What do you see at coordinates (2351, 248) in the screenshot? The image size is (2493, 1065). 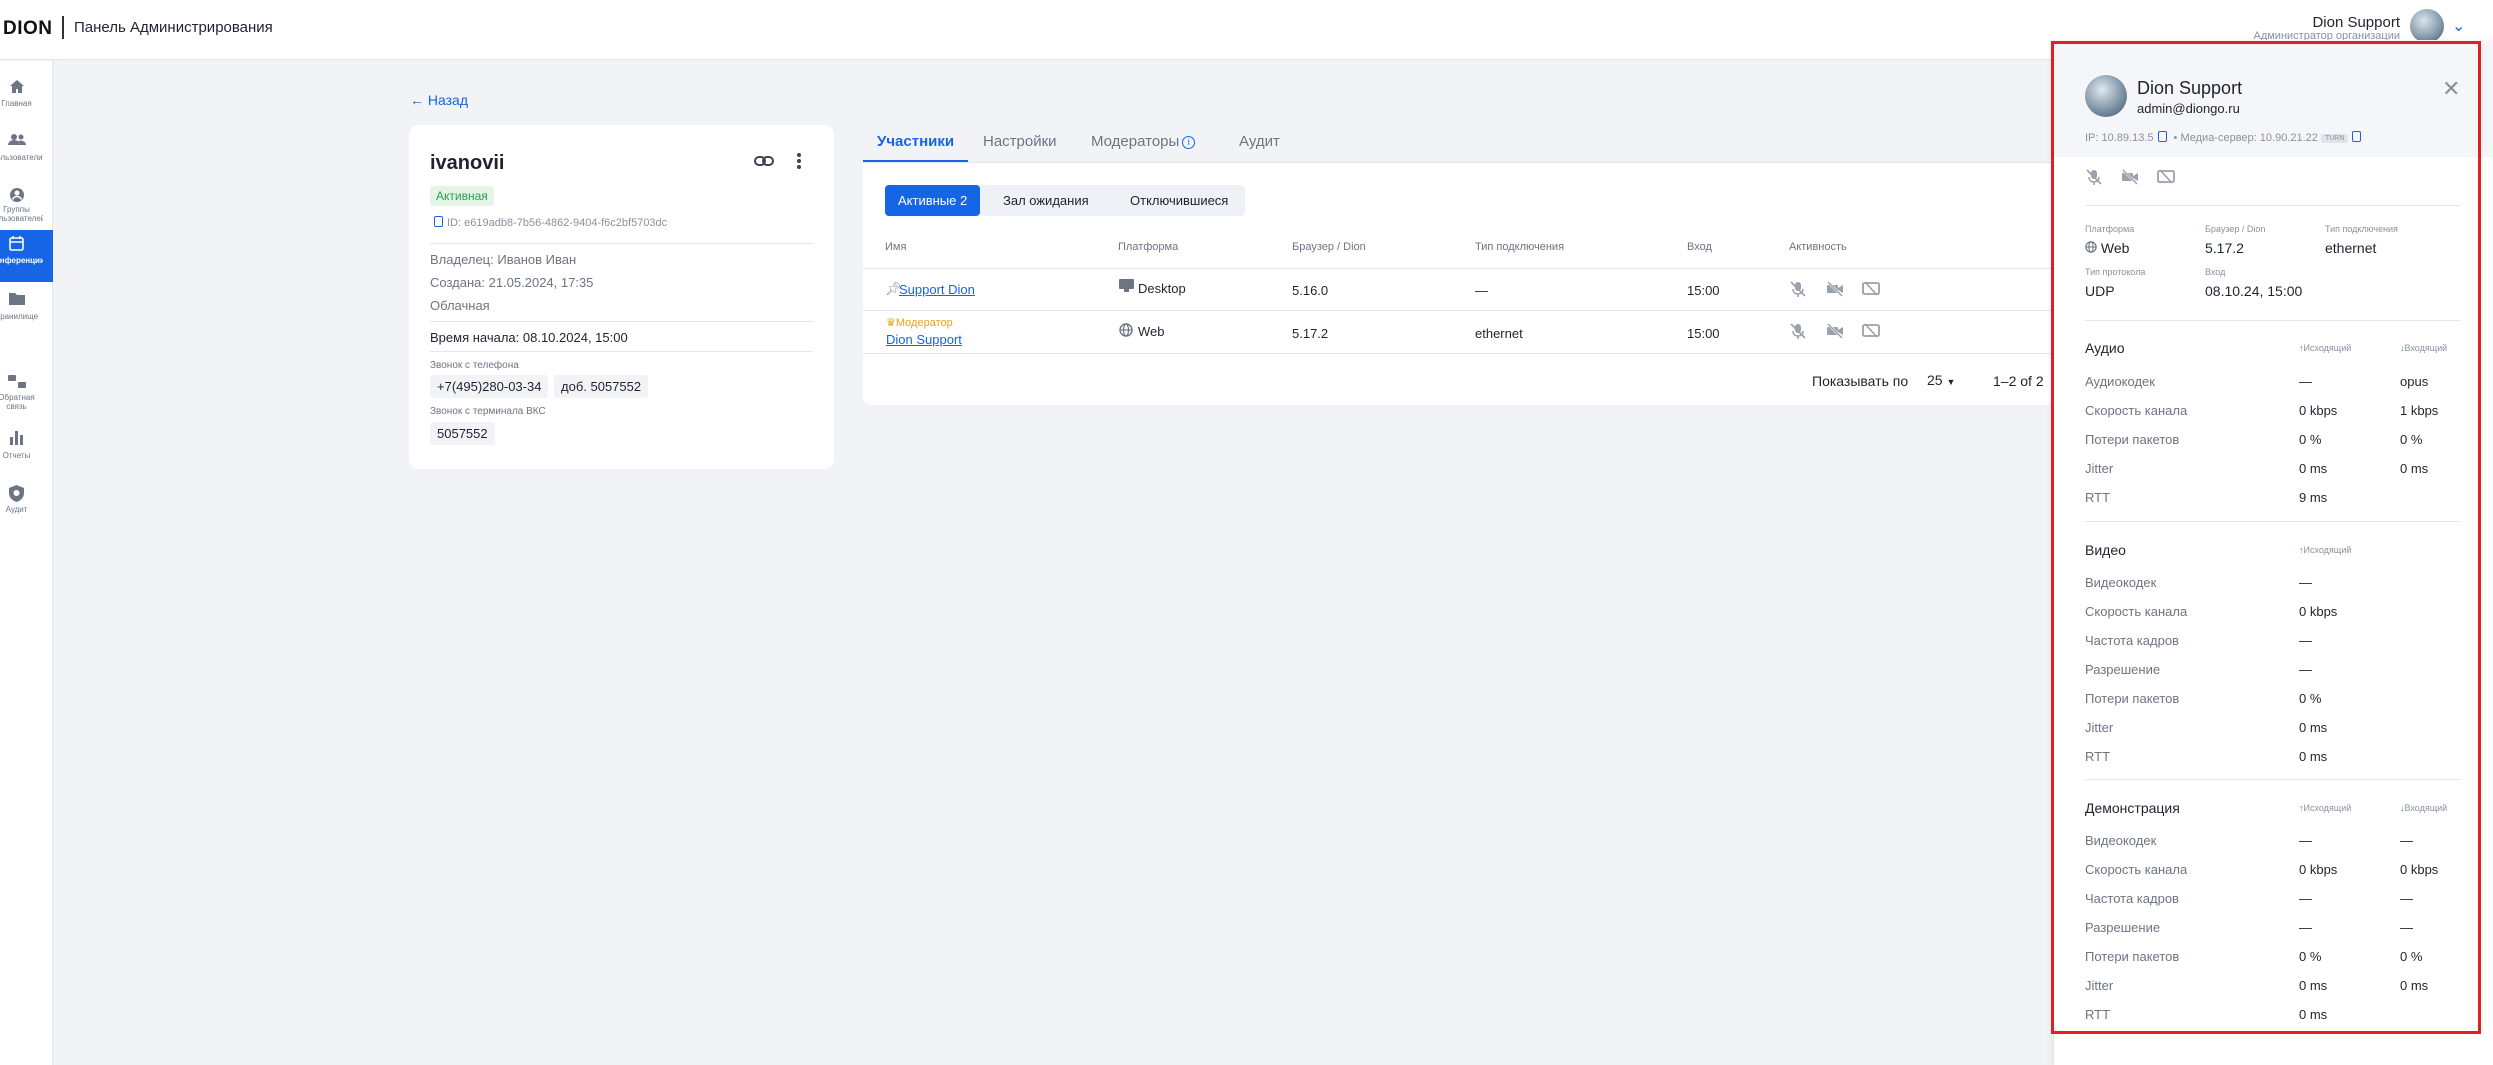 I see `info-value: ethernet` at bounding box center [2351, 248].